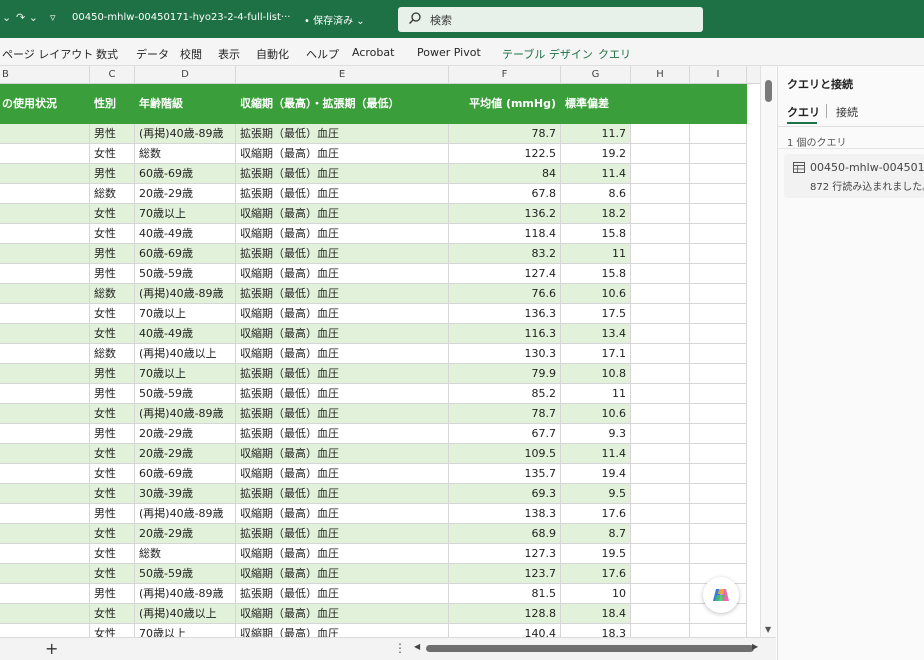 This screenshot has width=924, height=660. I want to click on tab-acrobat: Acrobat, so click(373, 52).